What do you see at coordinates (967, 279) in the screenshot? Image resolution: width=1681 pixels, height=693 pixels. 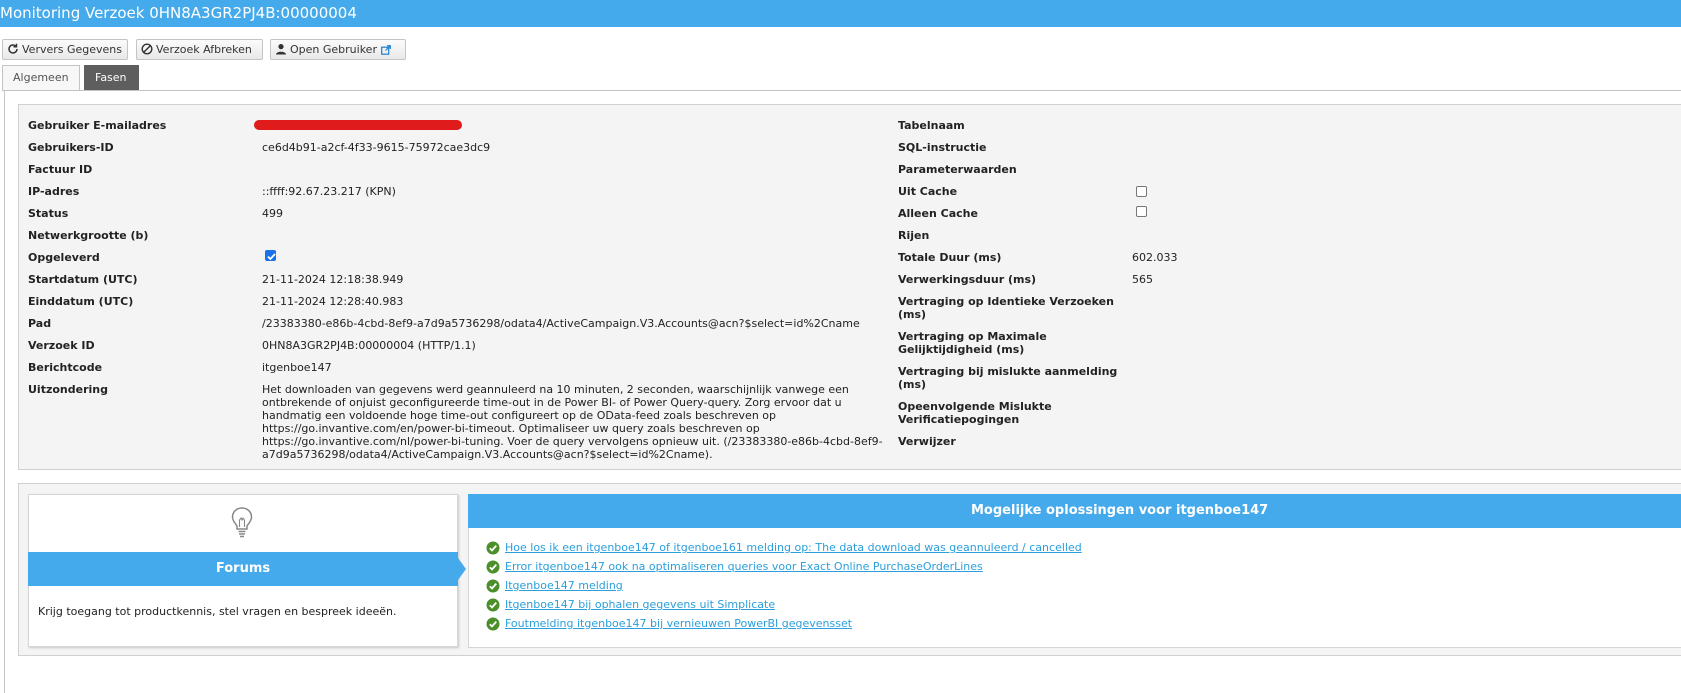 I see `label-processing-duration: Verwerkingsduur (ms)` at bounding box center [967, 279].